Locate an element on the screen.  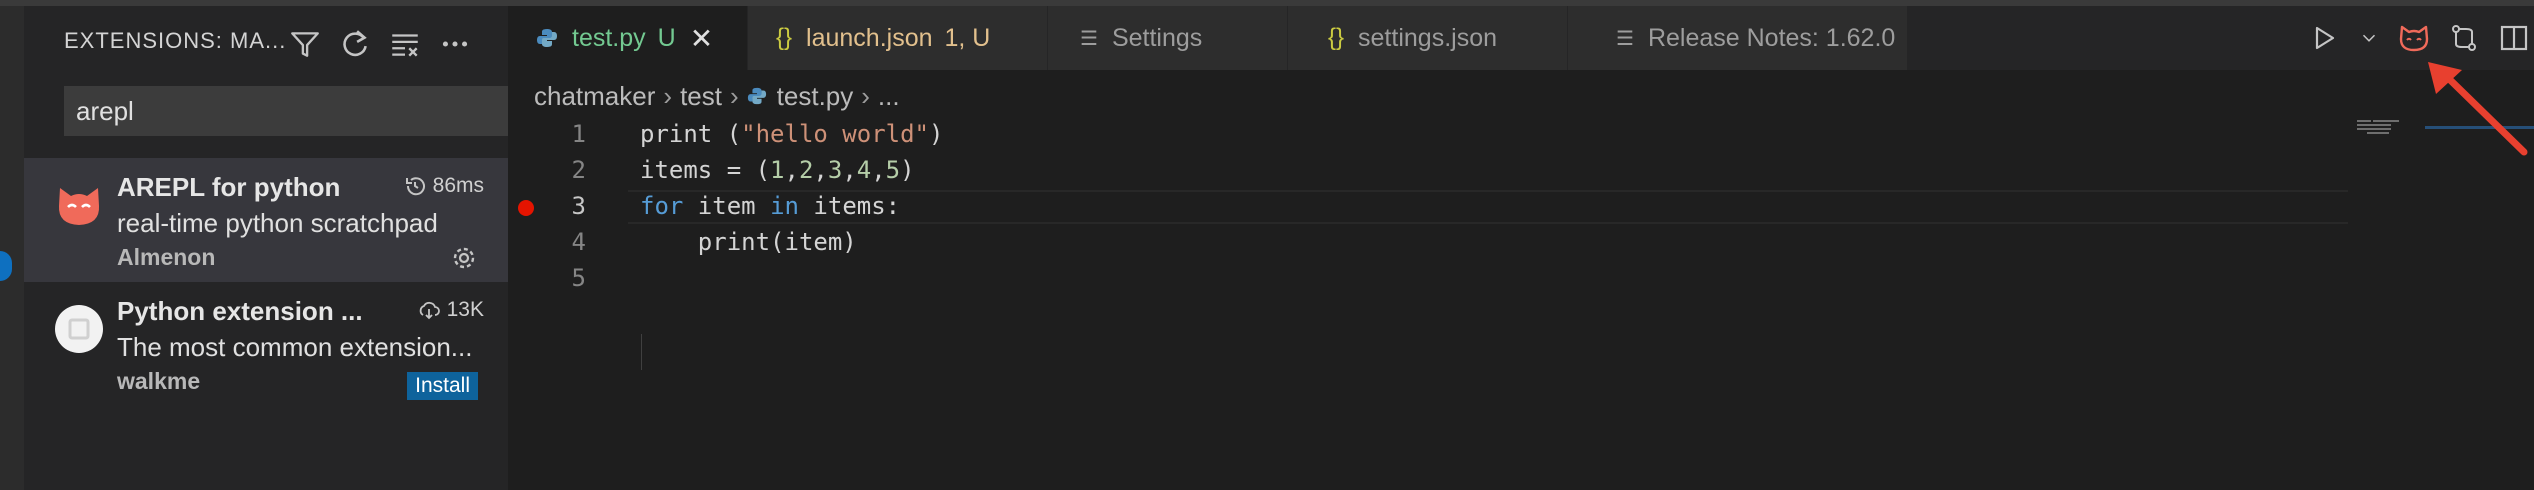
code-text: items = (1,2,3,4,5) is located at coordinates (777, 170).